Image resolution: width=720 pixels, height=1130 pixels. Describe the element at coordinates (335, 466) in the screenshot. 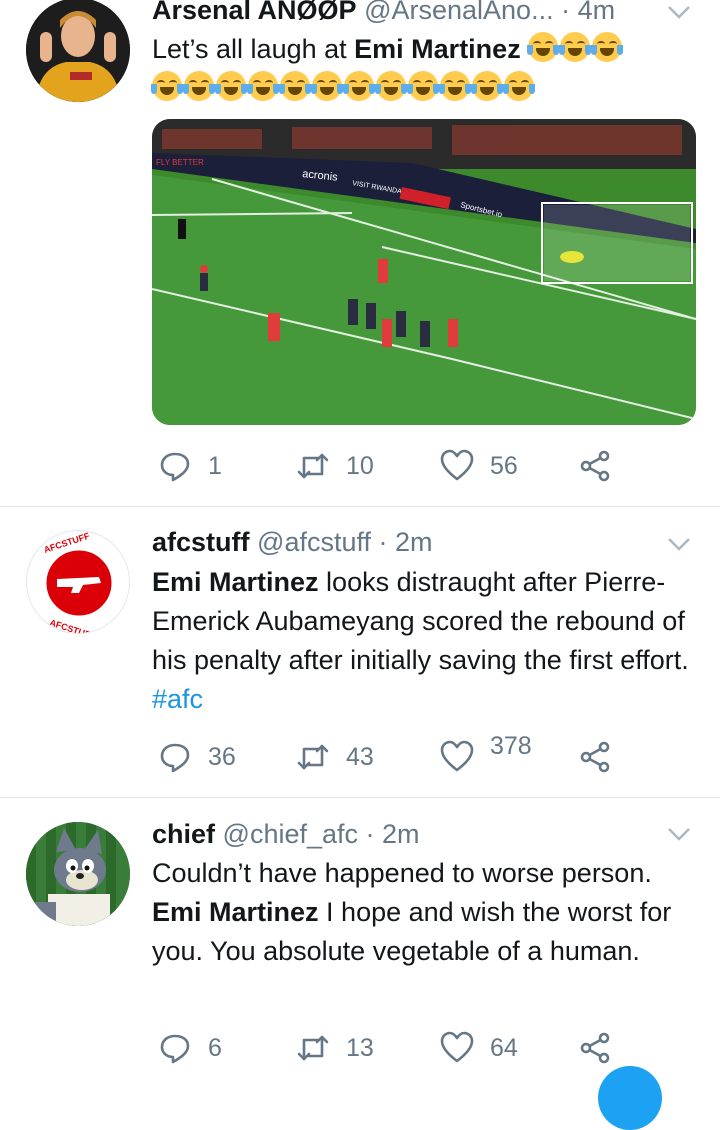

I see `retweet-button: 10` at that location.